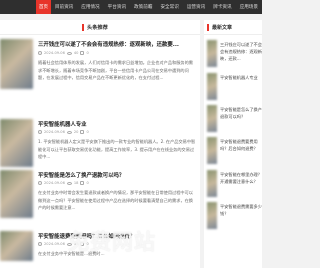  Describe the element at coordinates (117, 7) in the screenshot. I see `nav-item-3: 平台资讯` at that location.